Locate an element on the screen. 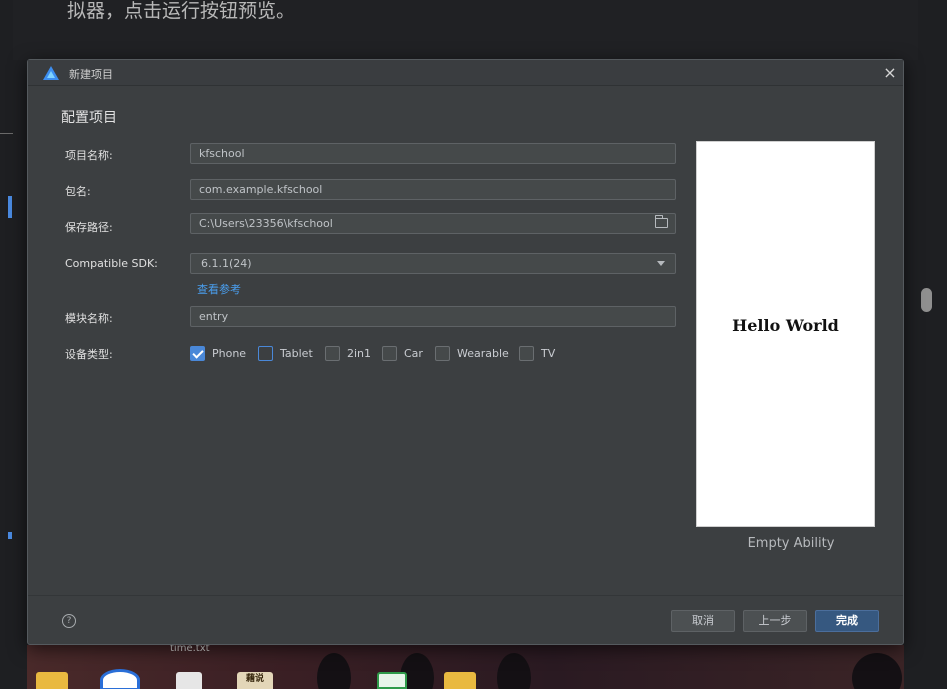 This screenshot has height=689, width=947. background-doc-text: 拟器，点击运行按钮预览。 is located at coordinates (181, 11).